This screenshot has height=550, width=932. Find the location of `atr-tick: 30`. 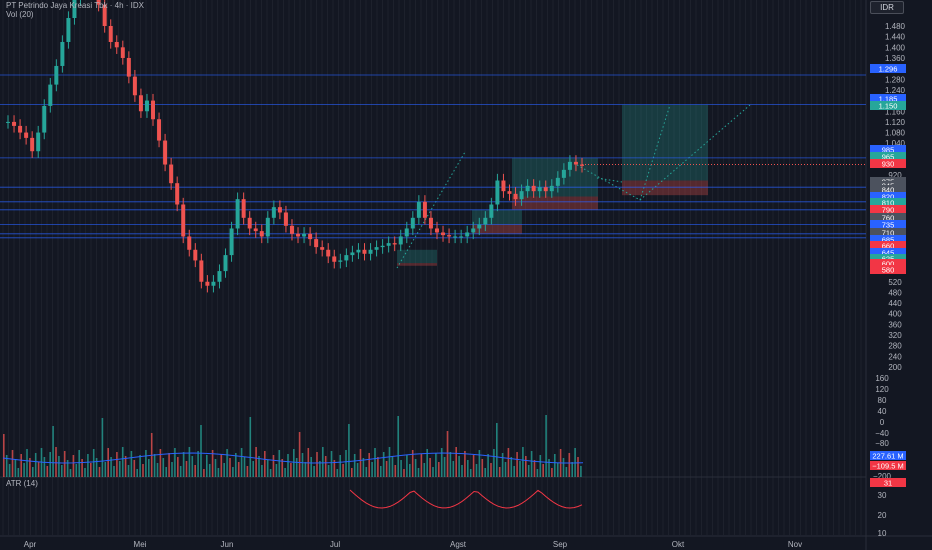

atr-tick: 30 is located at coordinates (882, 495).